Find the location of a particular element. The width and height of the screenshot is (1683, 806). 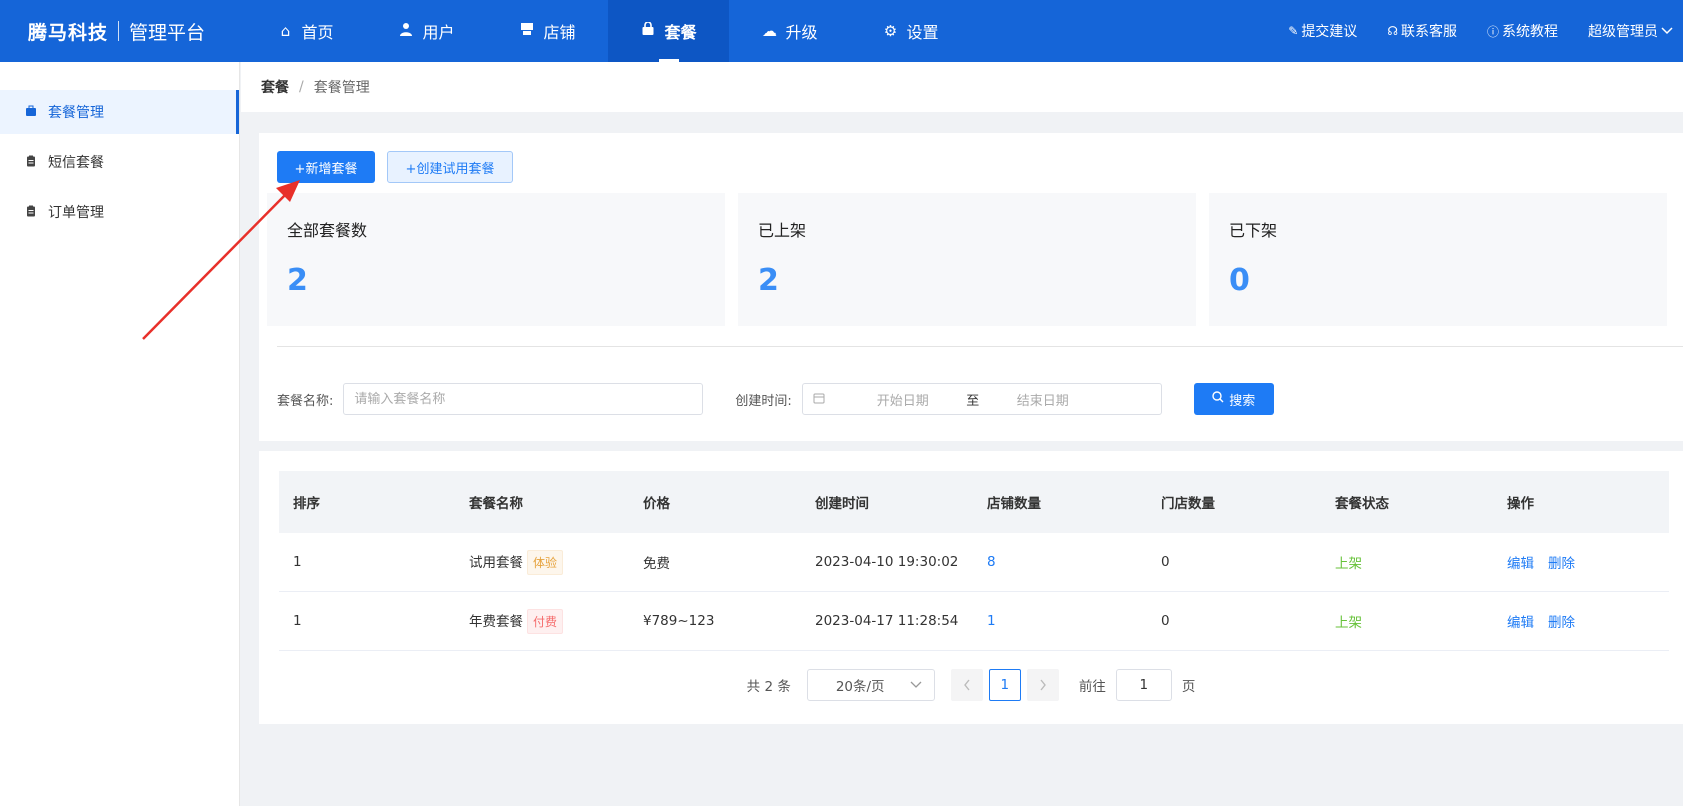

sidebar-item-package-management: 套餐管理 is located at coordinates (119, 112).